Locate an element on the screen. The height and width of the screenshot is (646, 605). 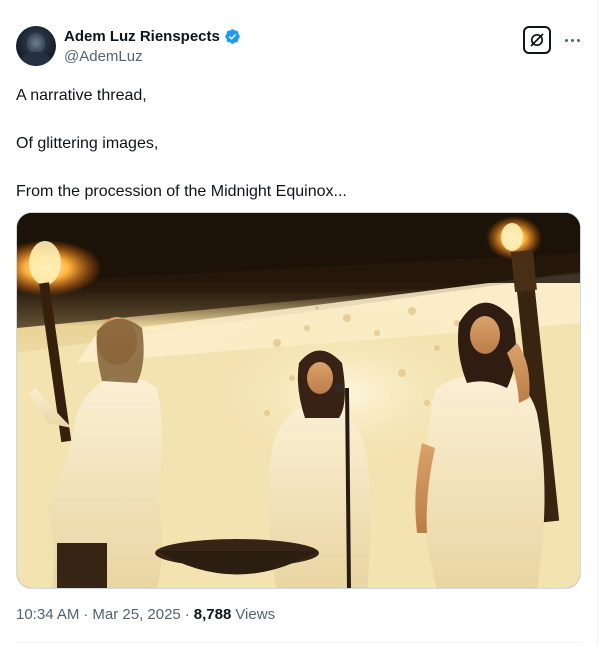
author-avatar is located at coordinates (36, 46).